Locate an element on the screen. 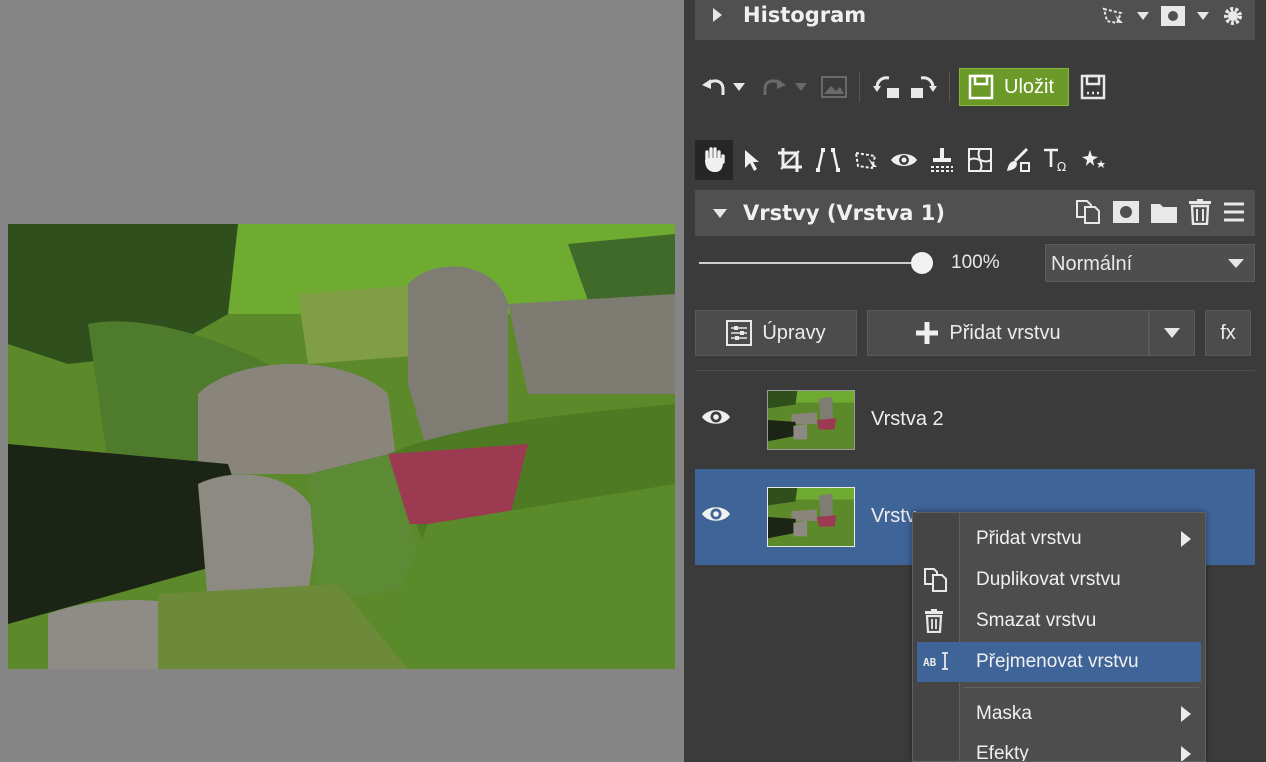  effects-icon is located at coordinates (1094, 160).